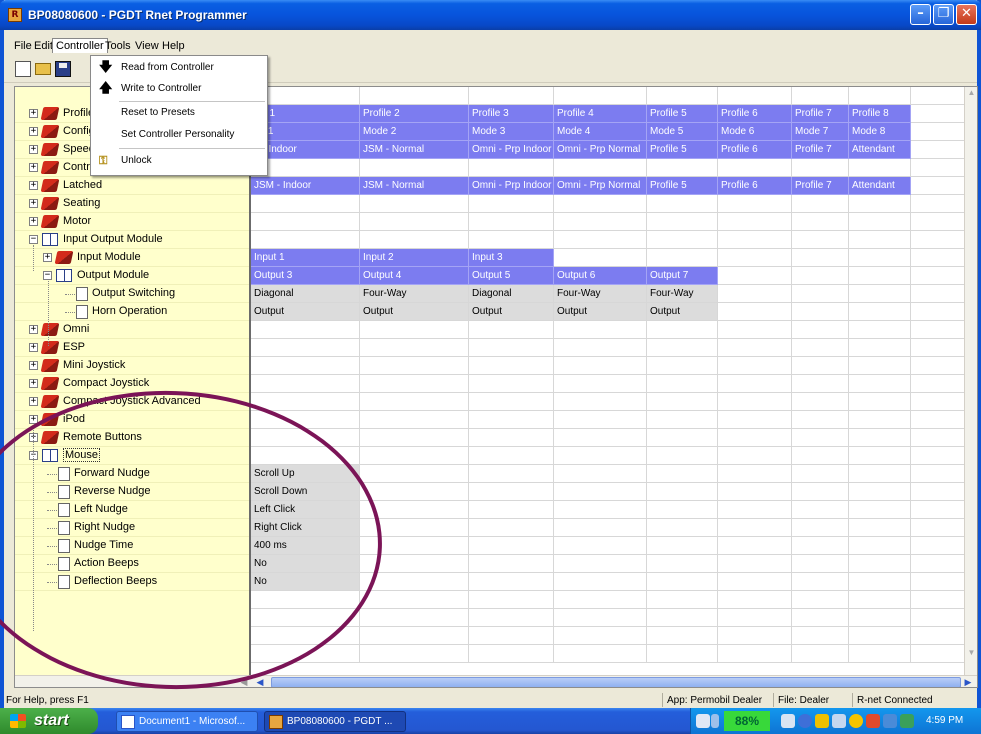 The width and height of the screenshot is (981, 734). Describe the element at coordinates (132, 564) in the screenshot. I see `tree-item: Action Beeps` at that location.